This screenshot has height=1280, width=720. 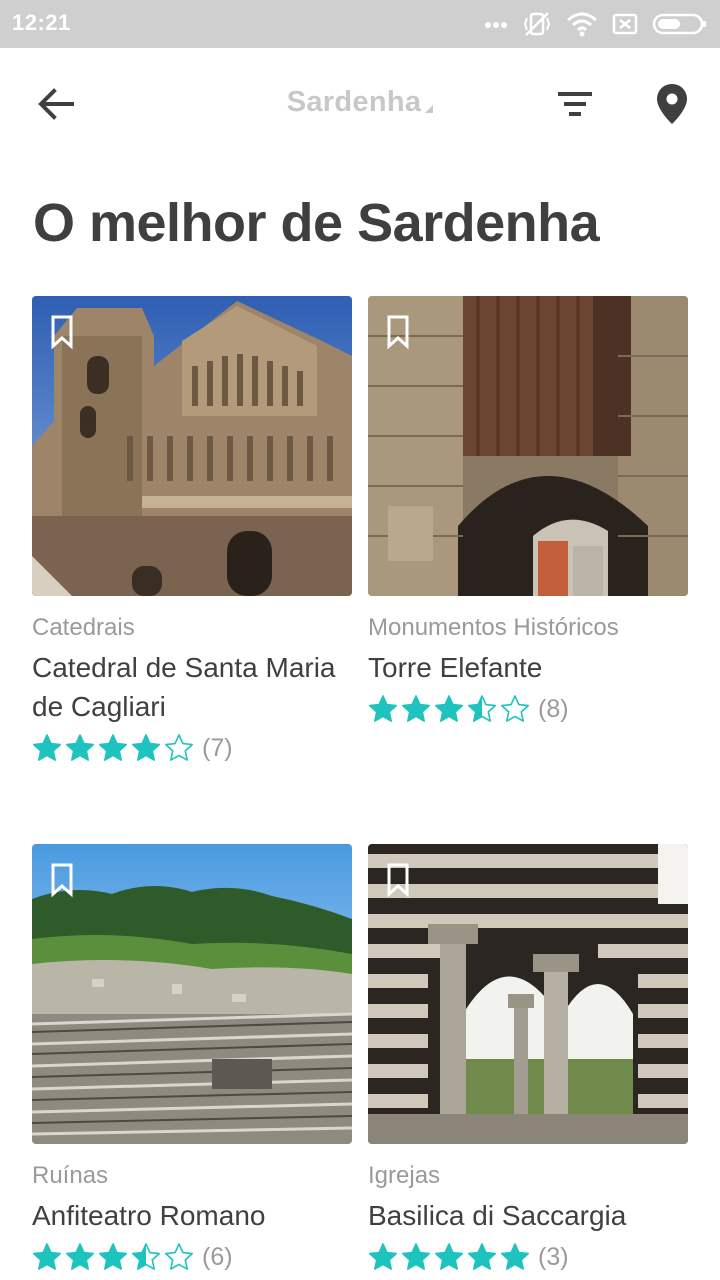 I want to click on place-category: Ruínas, so click(x=70, y=1175).